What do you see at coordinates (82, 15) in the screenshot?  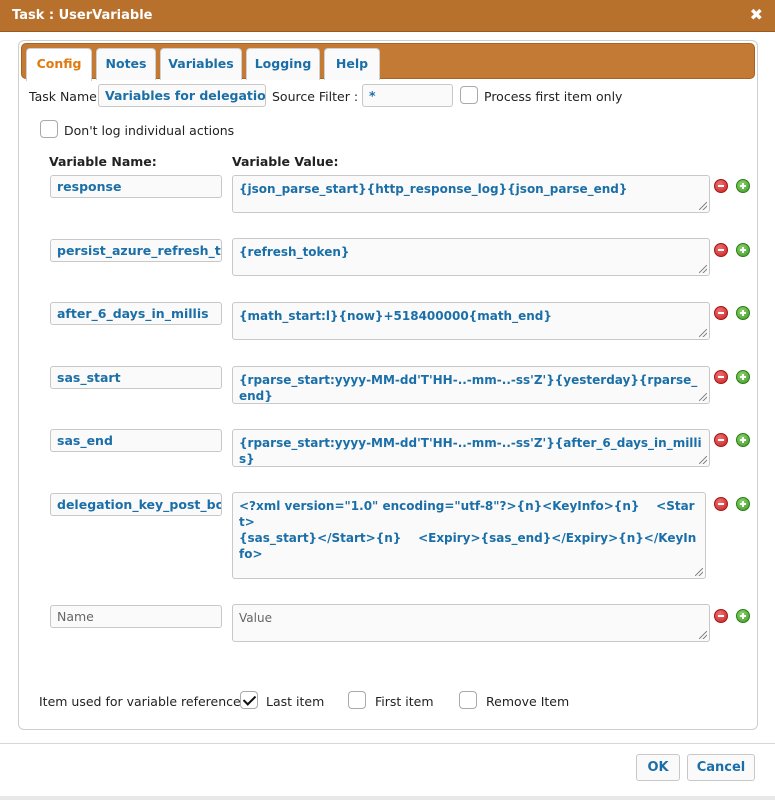 I see `window-title: Task : UserVariable` at bounding box center [82, 15].